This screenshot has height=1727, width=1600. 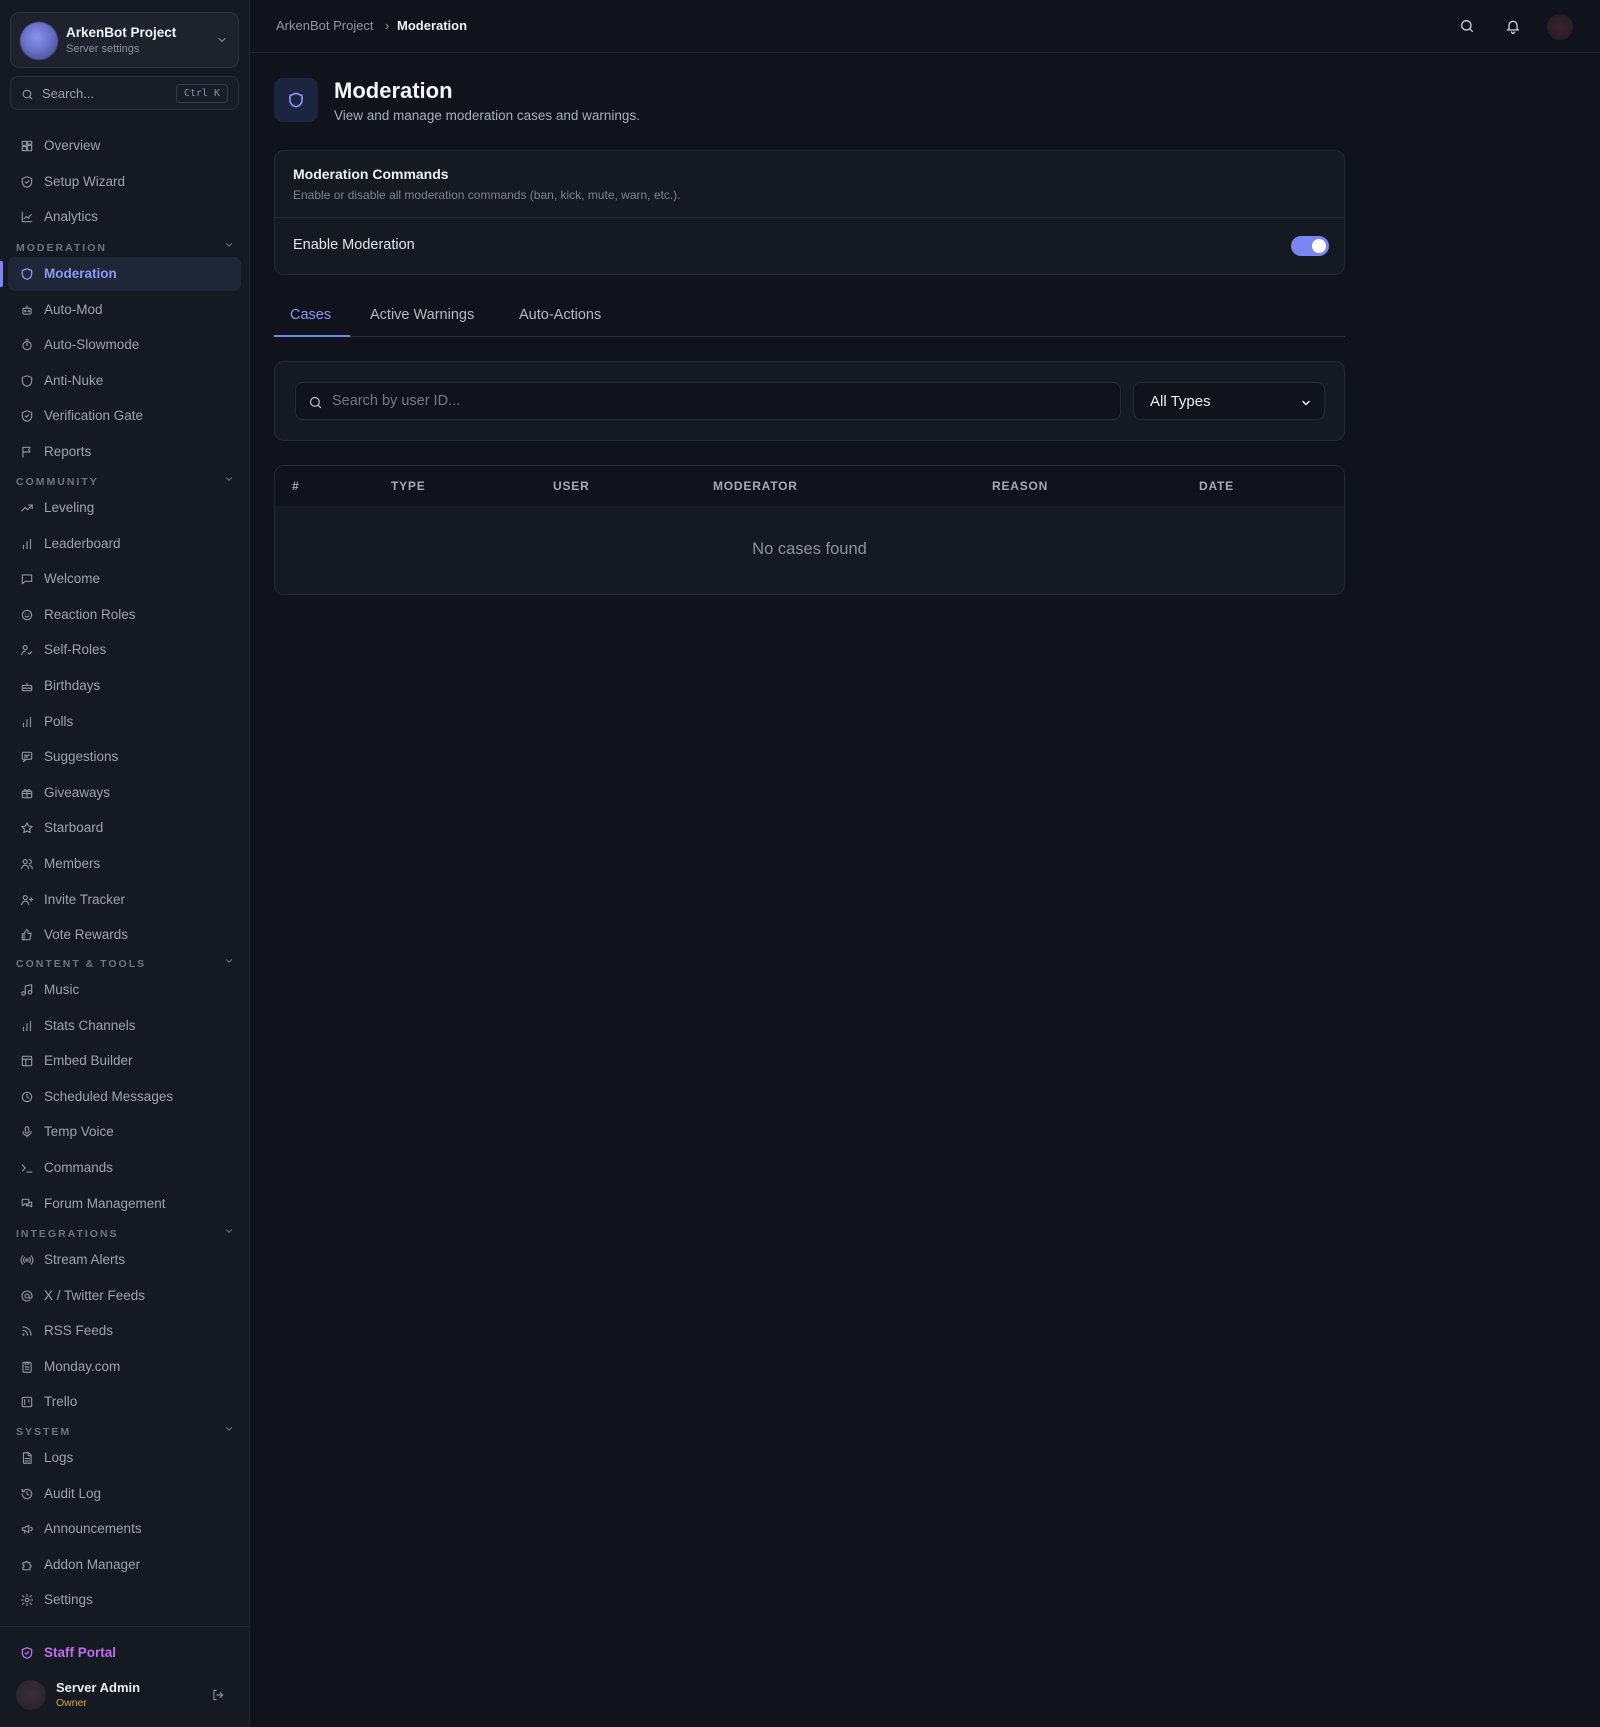 What do you see at coordinates (124, 544) in the screenshot?
I see `sidebar-item-leaderboard: Leaderboard` at bounding box center [124, 544].